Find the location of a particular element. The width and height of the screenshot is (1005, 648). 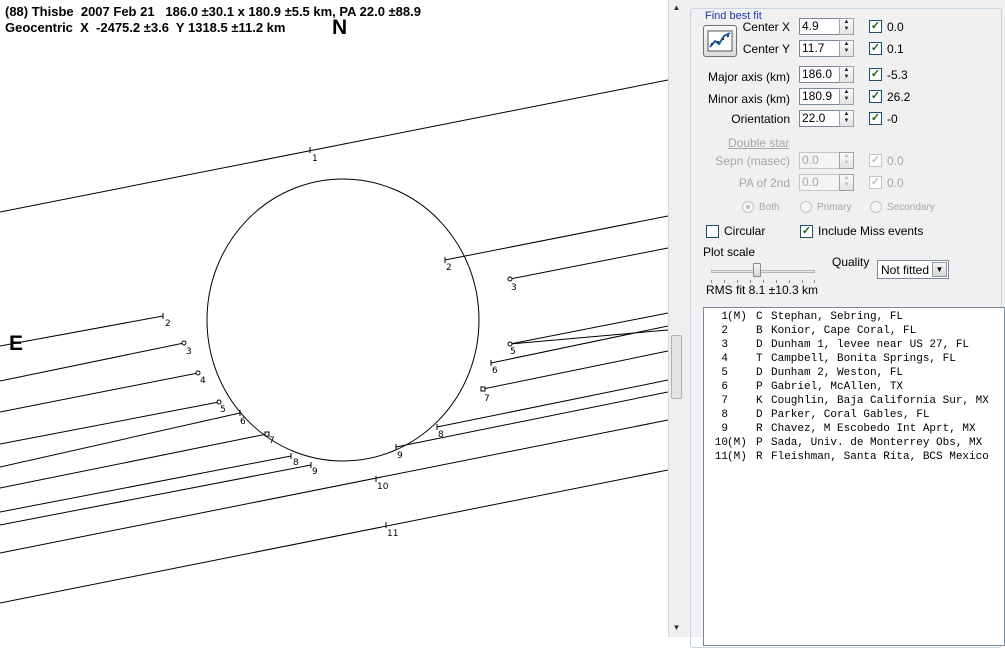

pa2-spinner: ▲ ▼ is located at coordinates (846, 182).